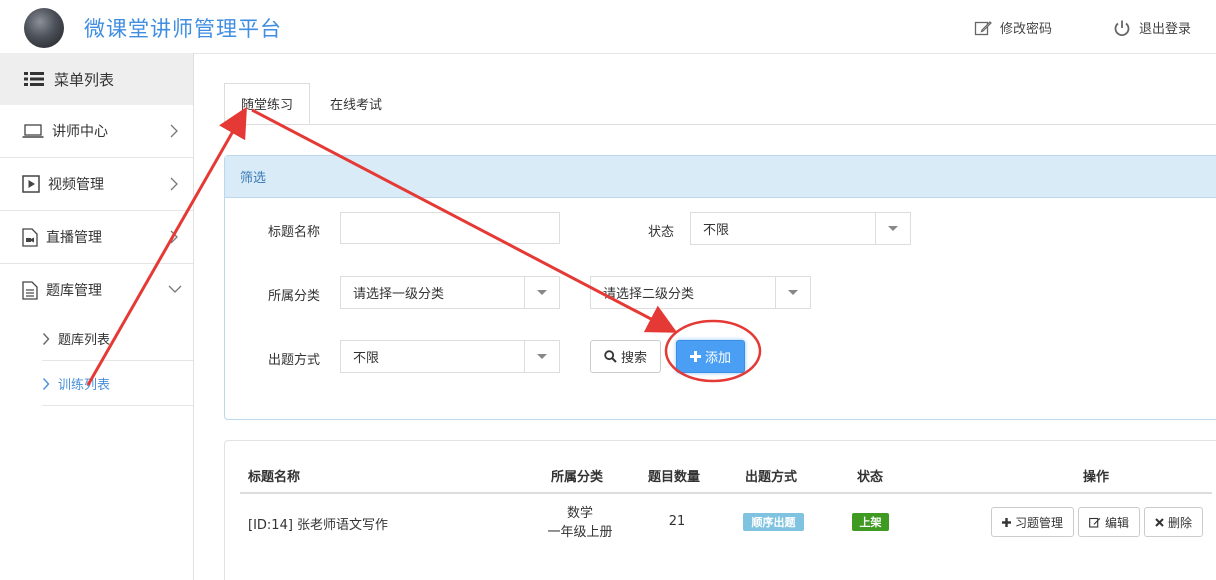 This screenshot has width=1216, height=580. What do you see at coordinates (1026, 29) in the screenshot?
I see `change-password-label: 修改密码` at bounding box center [1026, 29].